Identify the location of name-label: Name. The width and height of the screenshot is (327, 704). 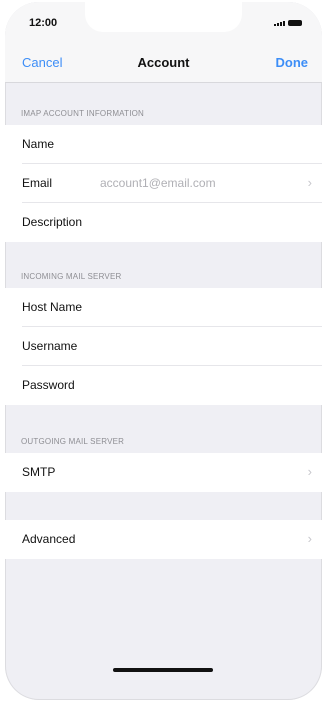
(38, 144).